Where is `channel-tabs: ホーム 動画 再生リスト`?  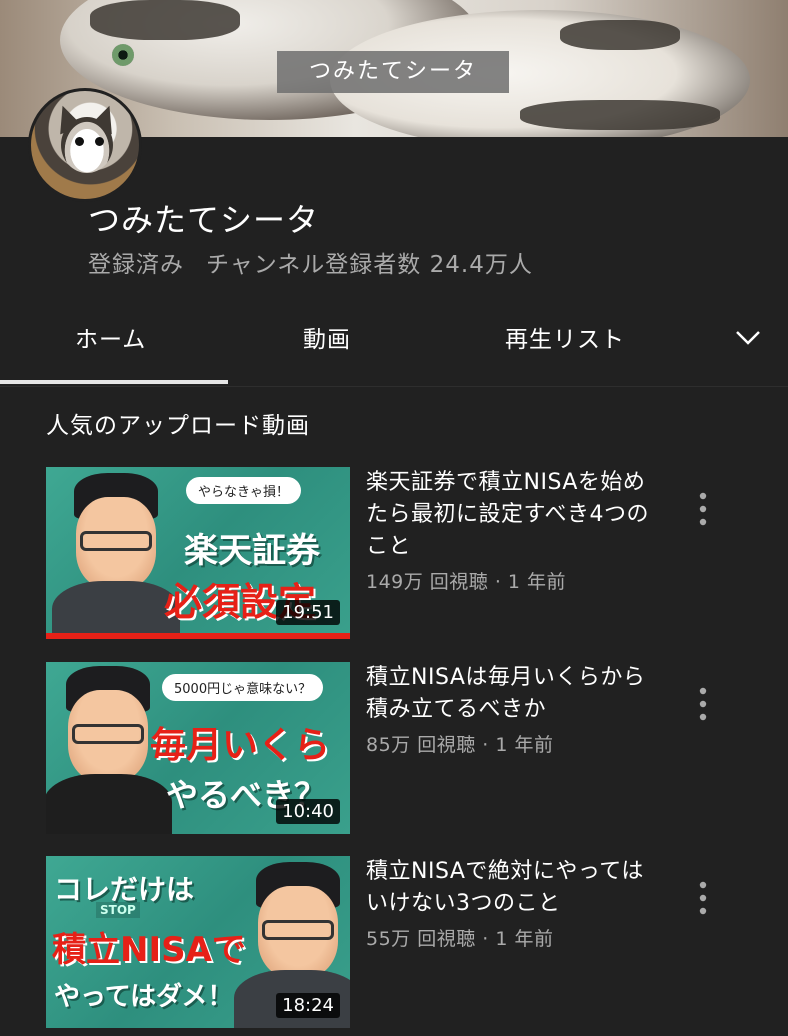 channel-tabs: ホーム 動画 再生リスト is located at coordinates (394, 343).